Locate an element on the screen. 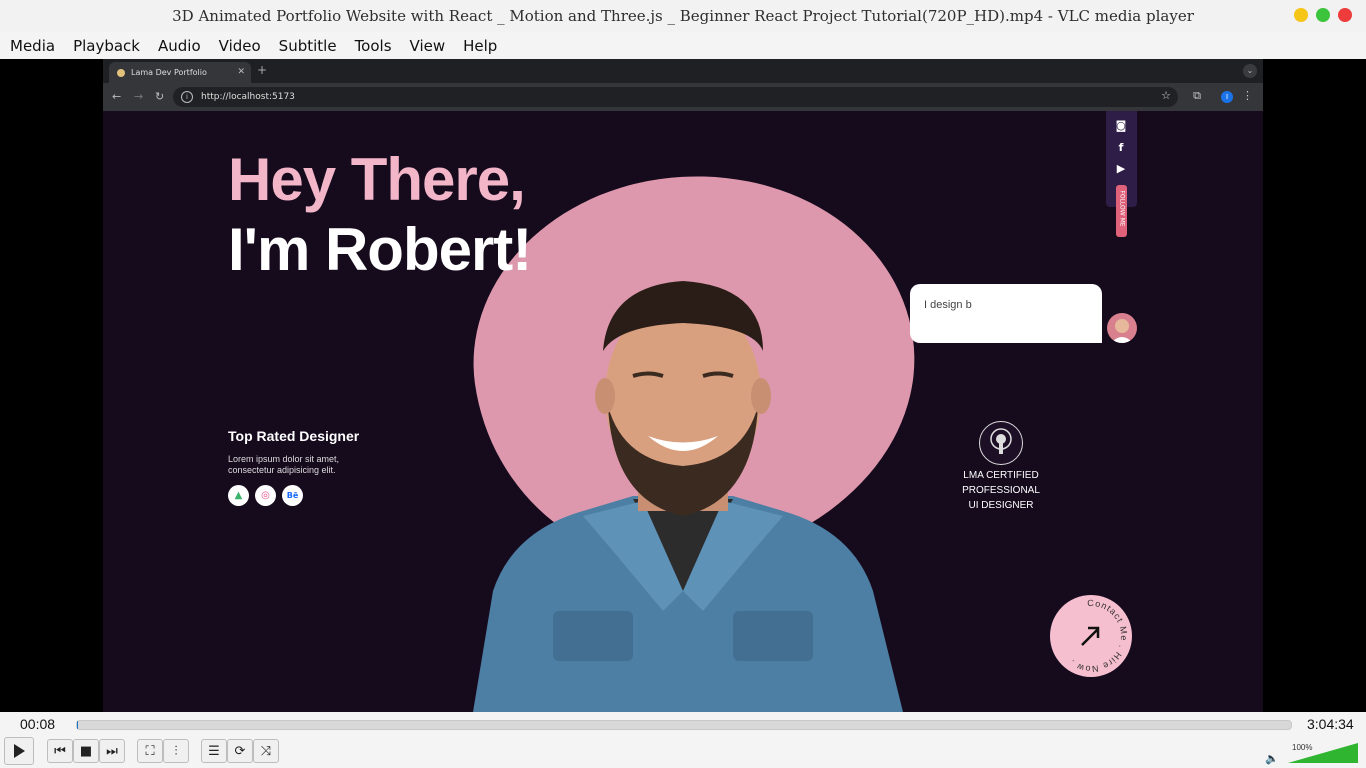 This screenshot has width=1366, height=768. menu-video-label: Video is located at coordinates (239, 45).